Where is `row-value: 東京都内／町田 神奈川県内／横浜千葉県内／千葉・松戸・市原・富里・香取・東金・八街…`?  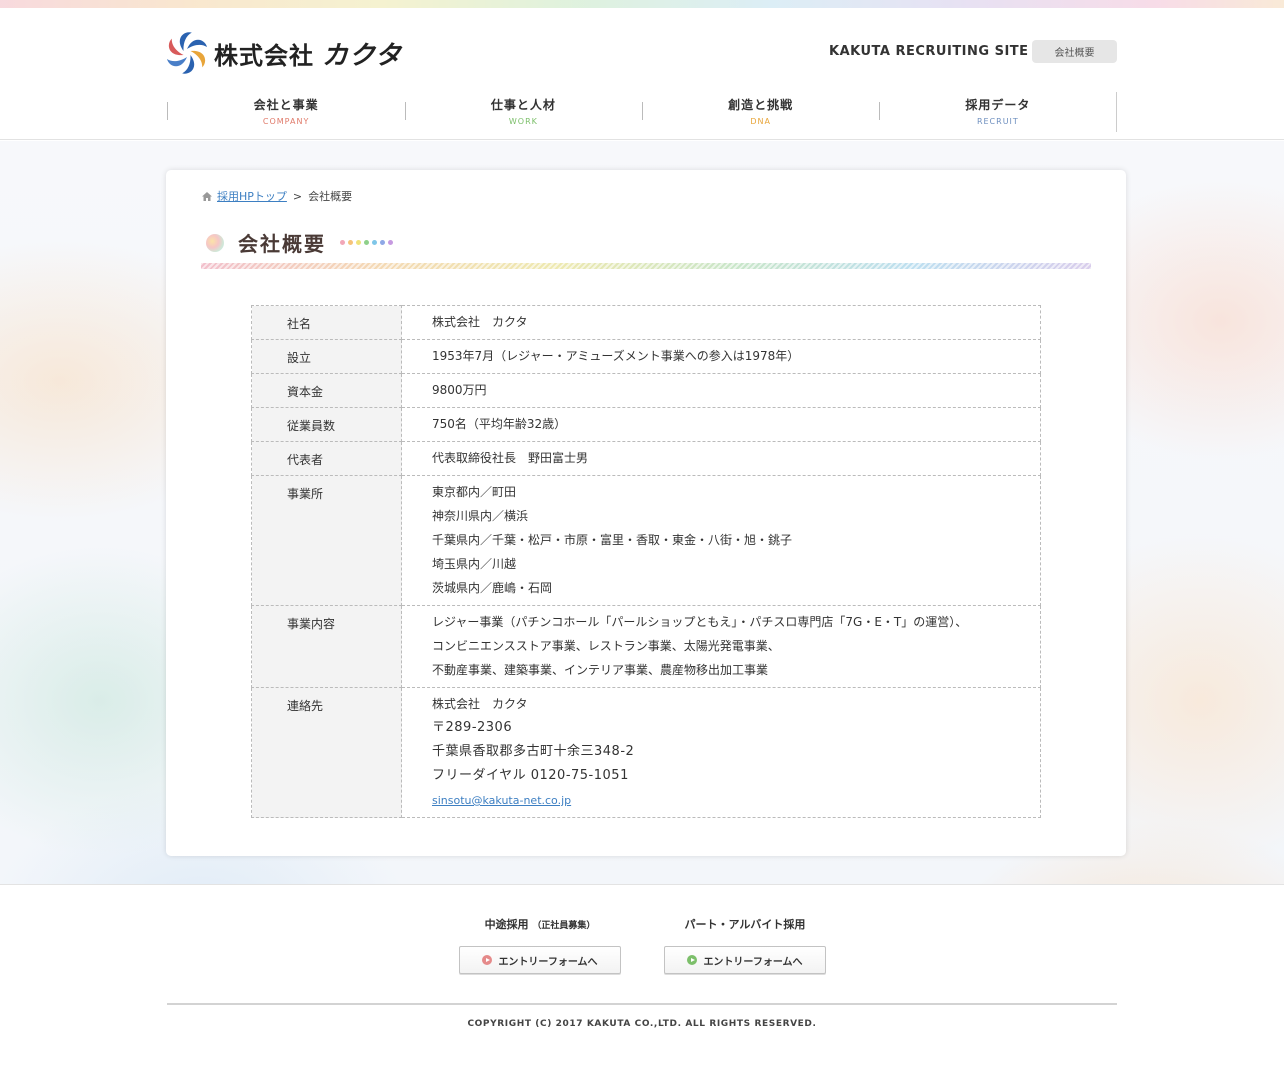 row-value: 東京都内／町田 神奈川県内／横浜千葉県内／千葉・松戸・市原・富里・香取・東金・八街… is located at coordinates (721, 540).